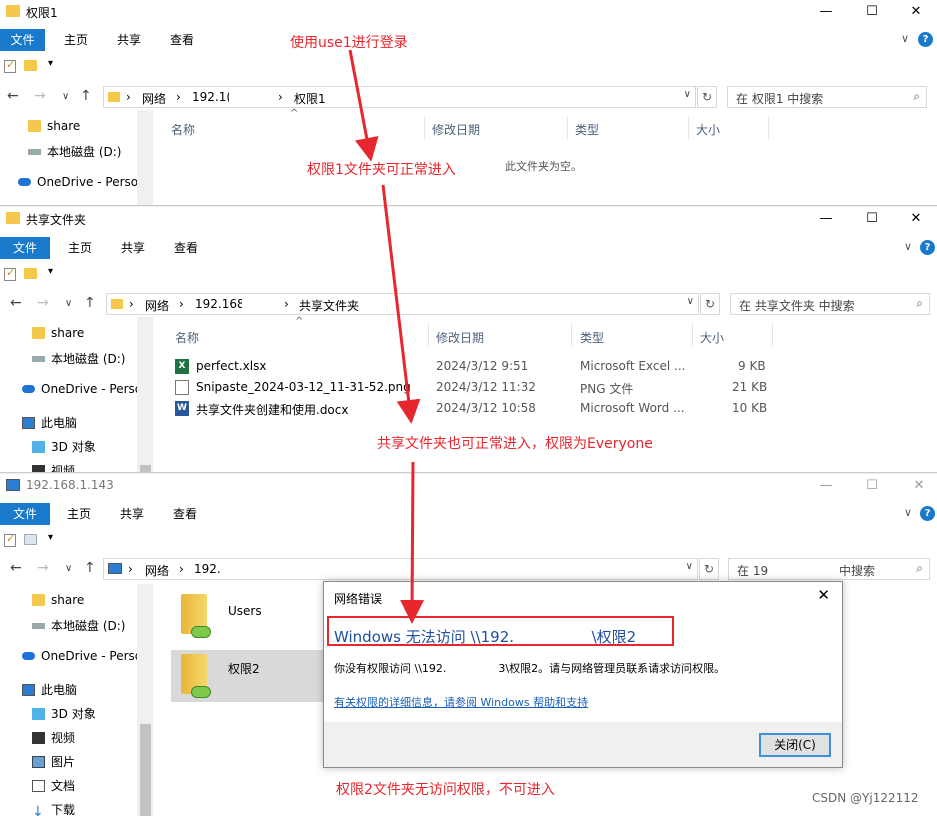  What do you see at coordinates (349, 43) in the screenshot?
I see `annotation-login: 使用use1进行登录` at bounding box center [349, 43].